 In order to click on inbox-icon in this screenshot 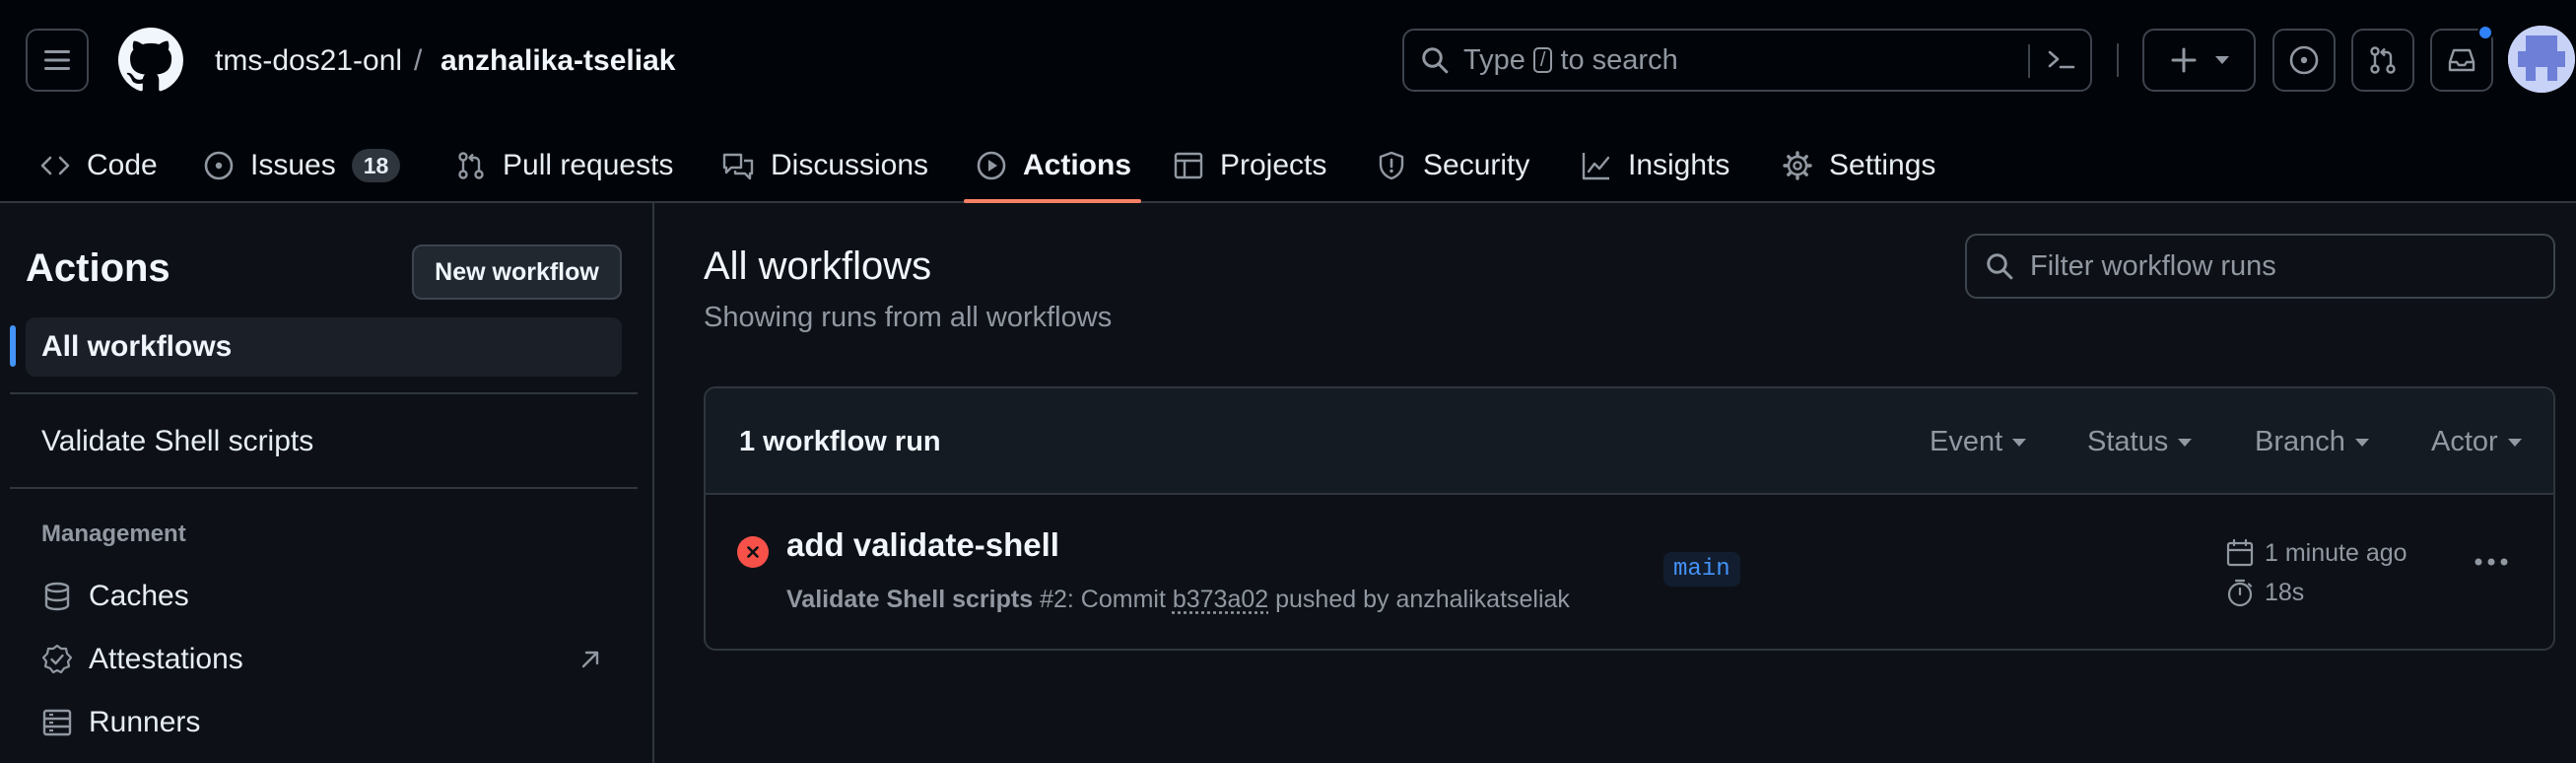, I will do `click(2462, 60)`.